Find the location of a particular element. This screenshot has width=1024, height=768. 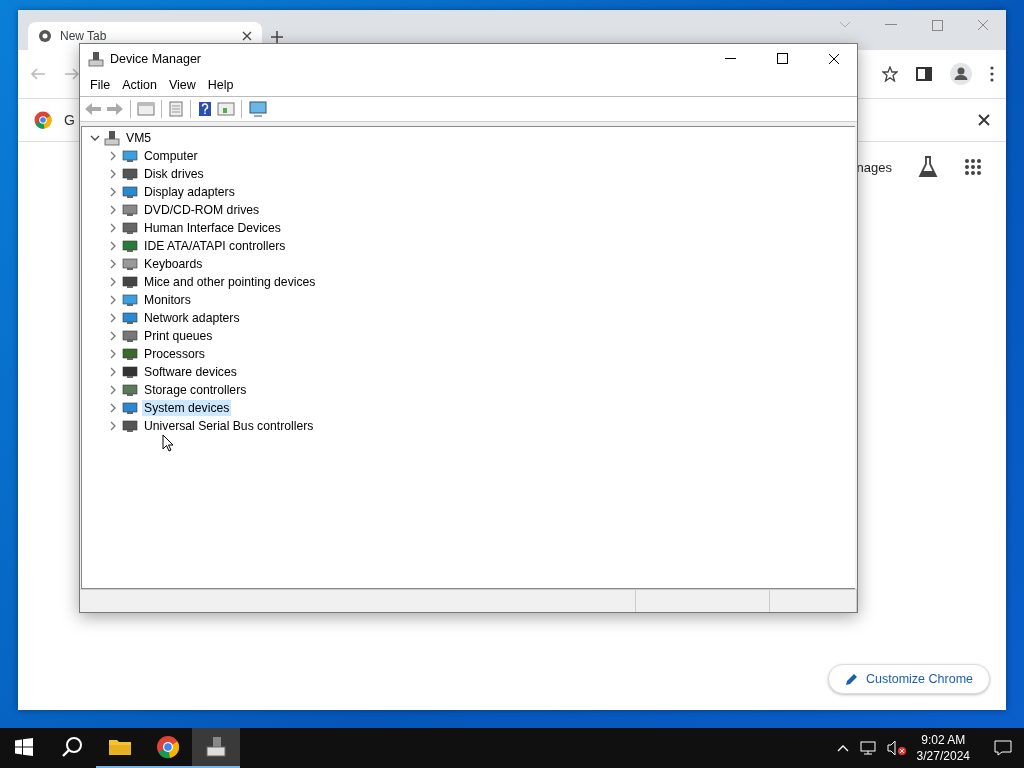

star-icon is located at coordinates (890, 74).